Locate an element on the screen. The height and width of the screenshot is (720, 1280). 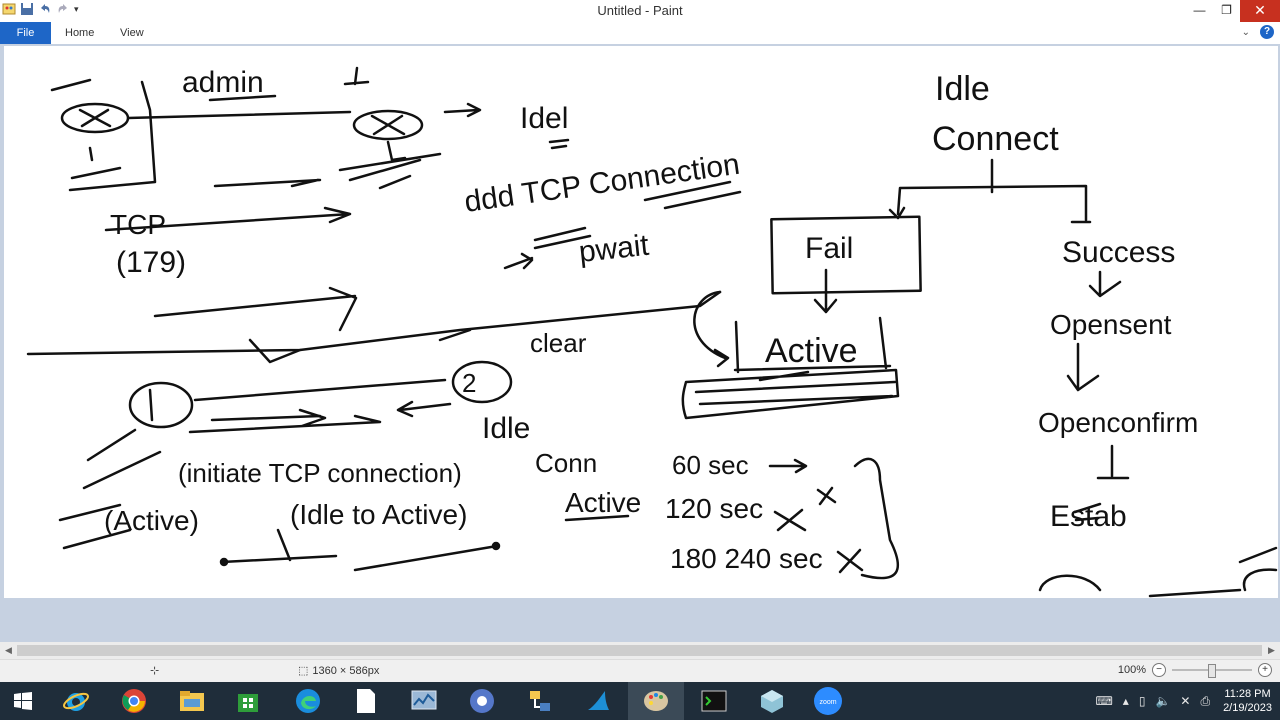
internet-explorer-icon is located at coordinates (76, 701).